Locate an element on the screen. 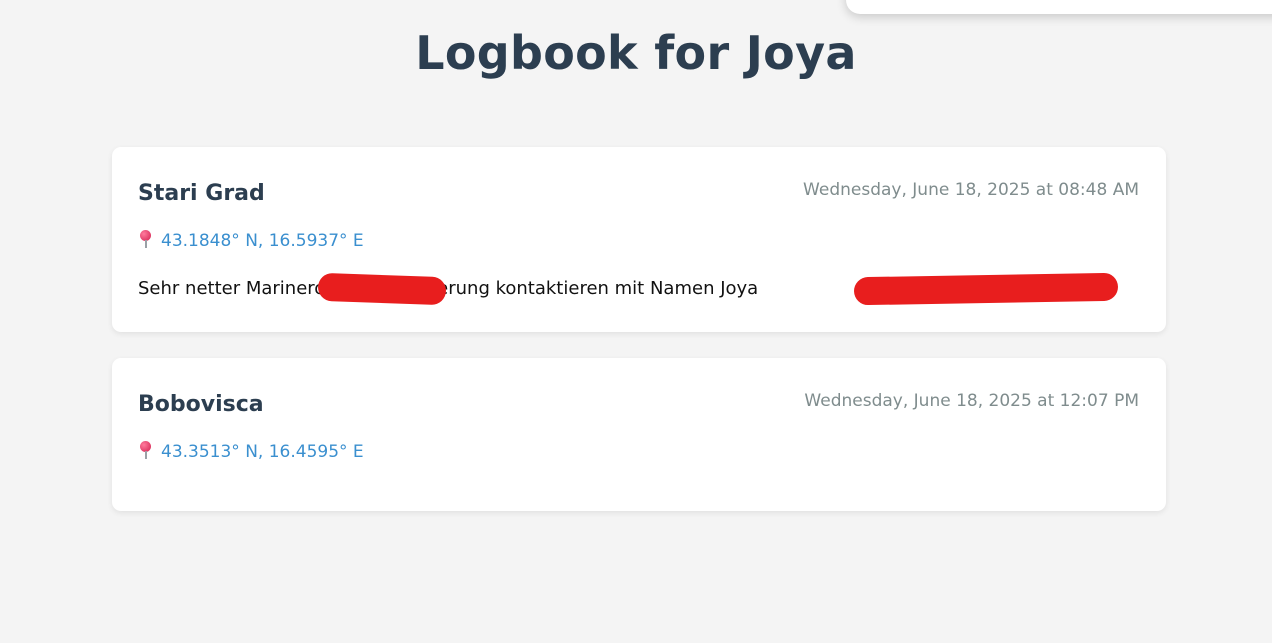 This screenshot has height=643, width=1272. entry-location-name: Stari Grad is located at coordinates (201, 193).